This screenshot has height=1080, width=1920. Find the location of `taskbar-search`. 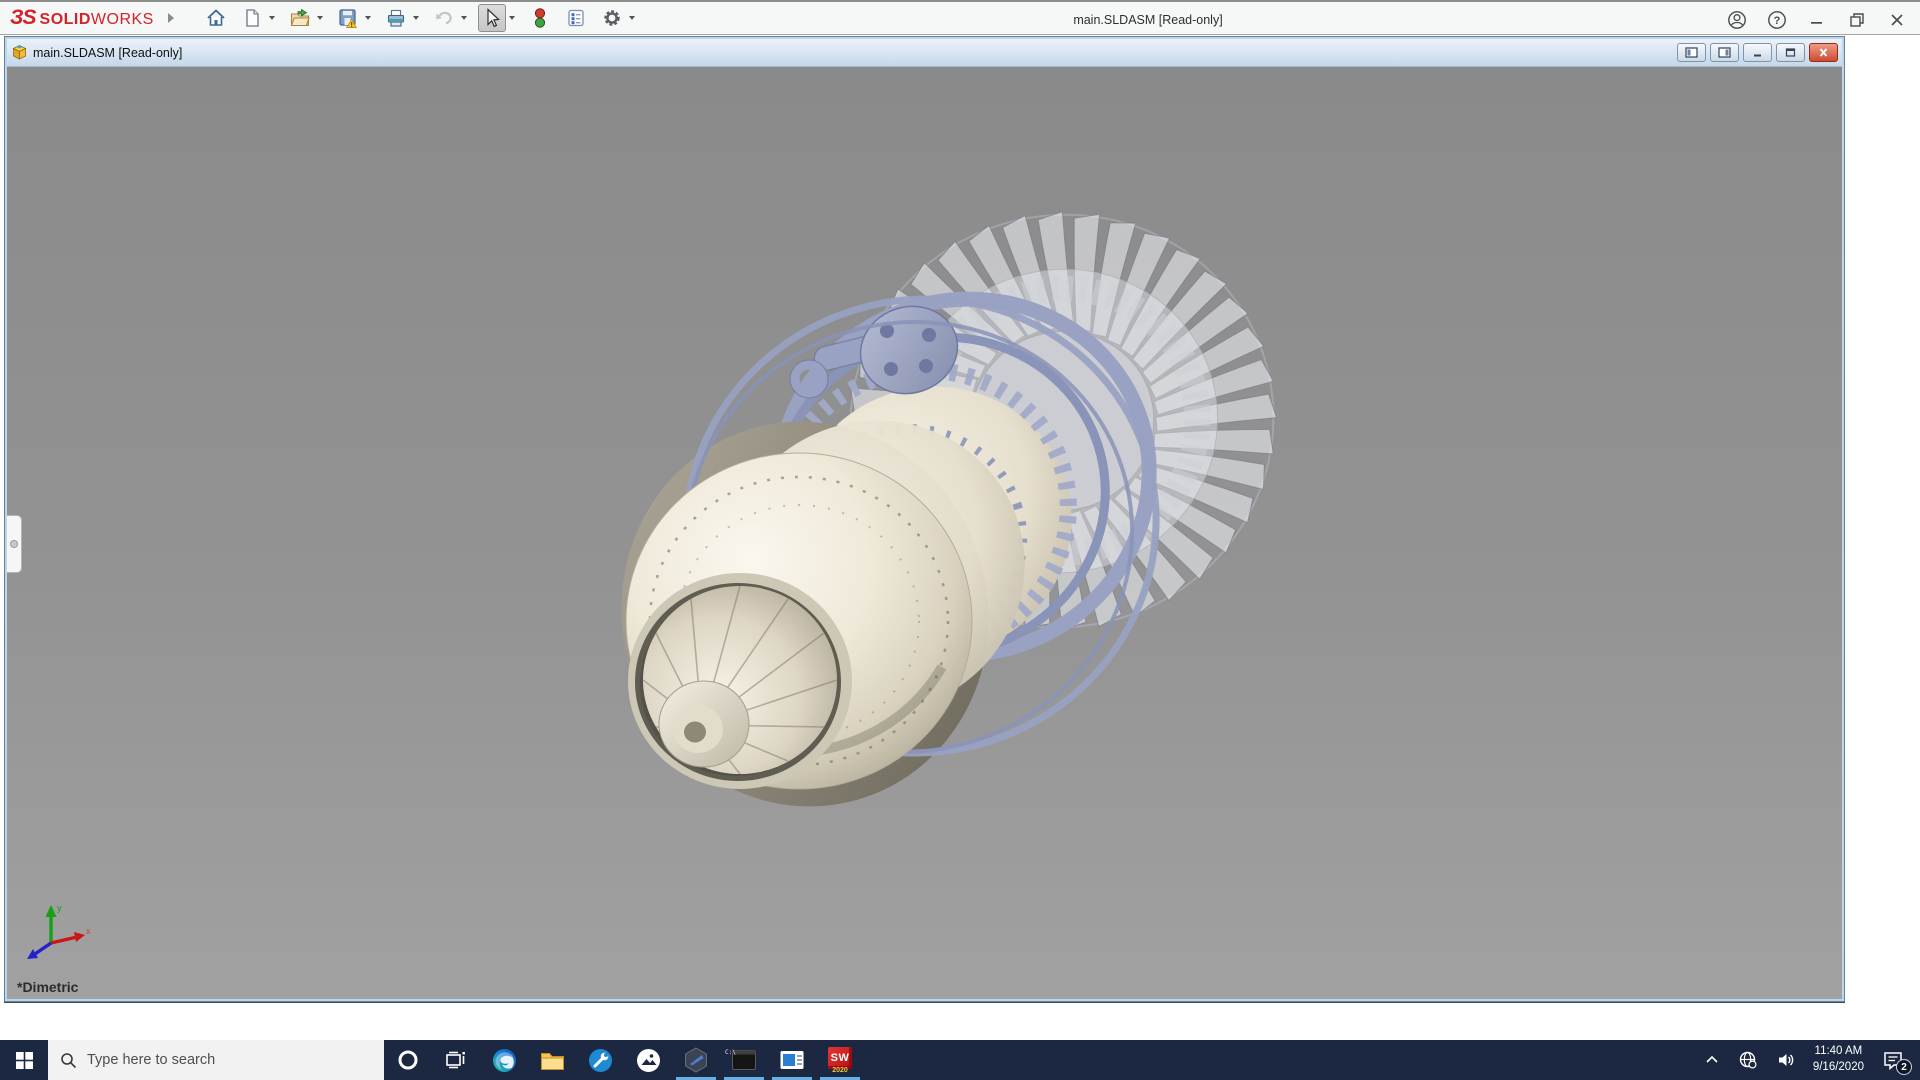

taskbar-search is located at coordinates (216, 1060).